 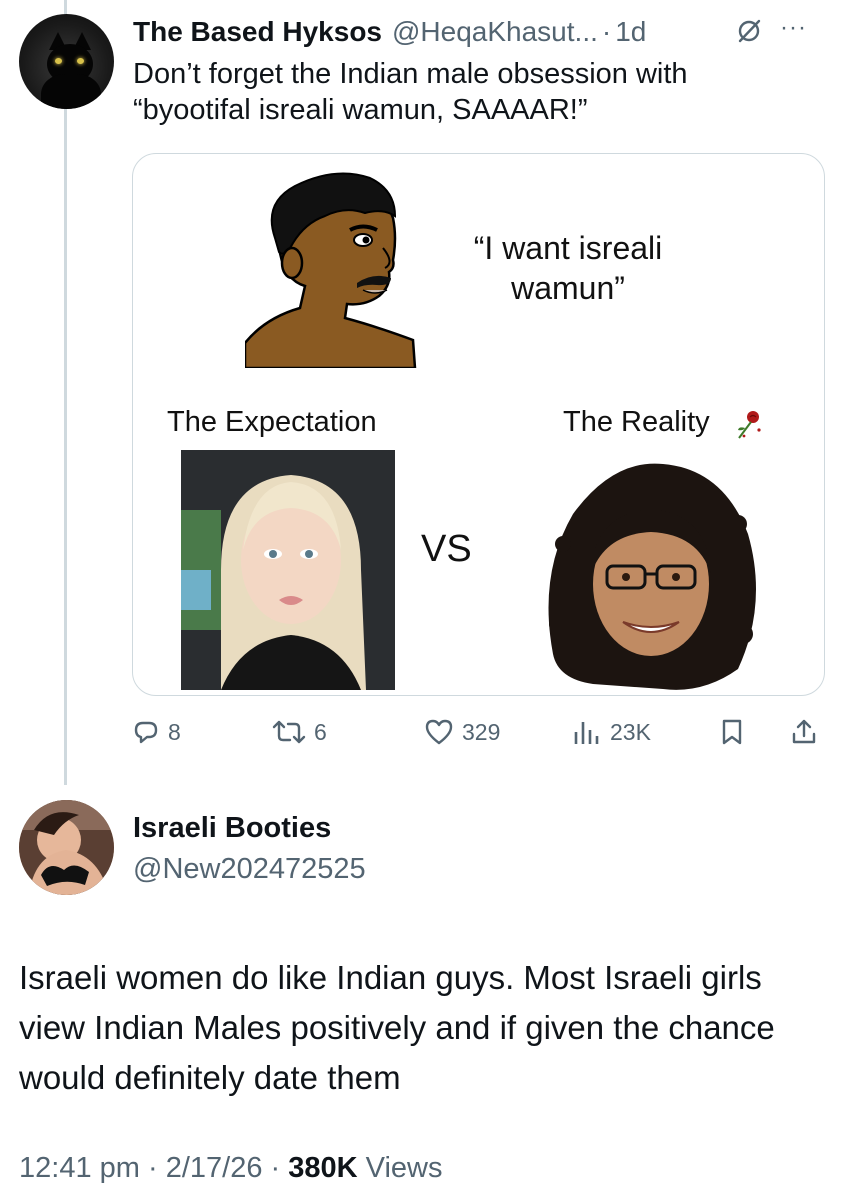 I want to click on repost-count: 6, so click(x=320, y=731).